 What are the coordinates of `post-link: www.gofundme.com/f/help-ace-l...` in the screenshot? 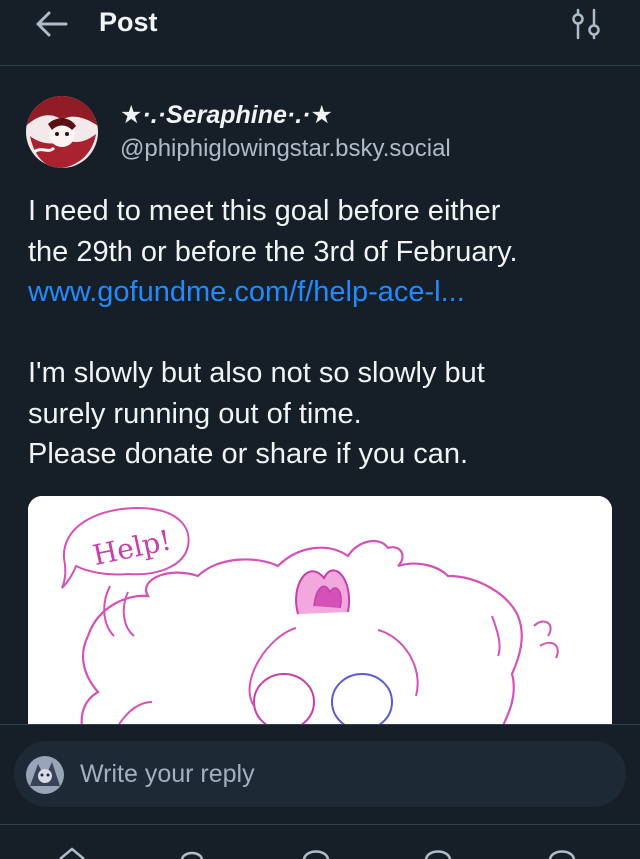 It's located at (323, 292).